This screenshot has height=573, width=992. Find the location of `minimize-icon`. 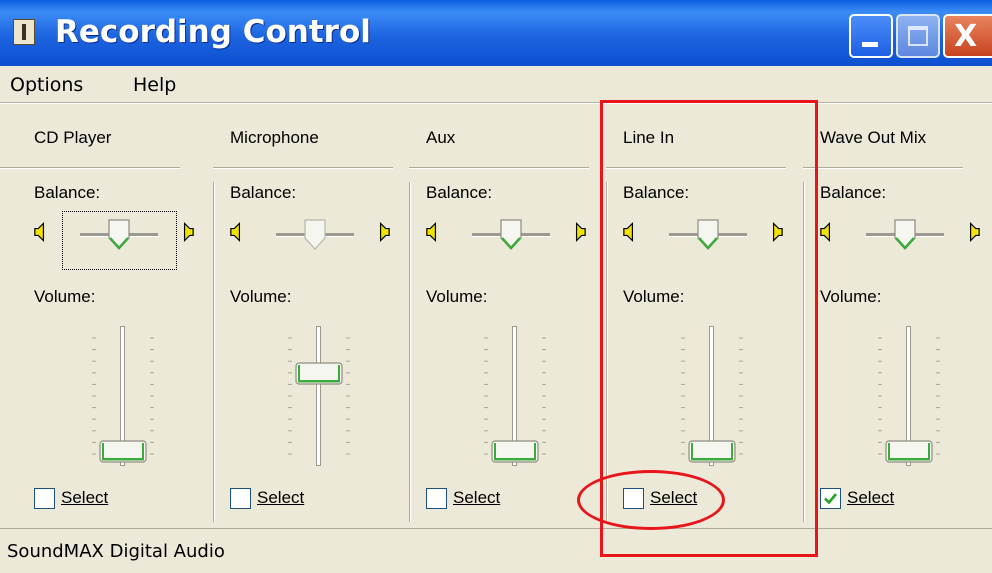

minimize-icon is located at coordinates (870, 44).